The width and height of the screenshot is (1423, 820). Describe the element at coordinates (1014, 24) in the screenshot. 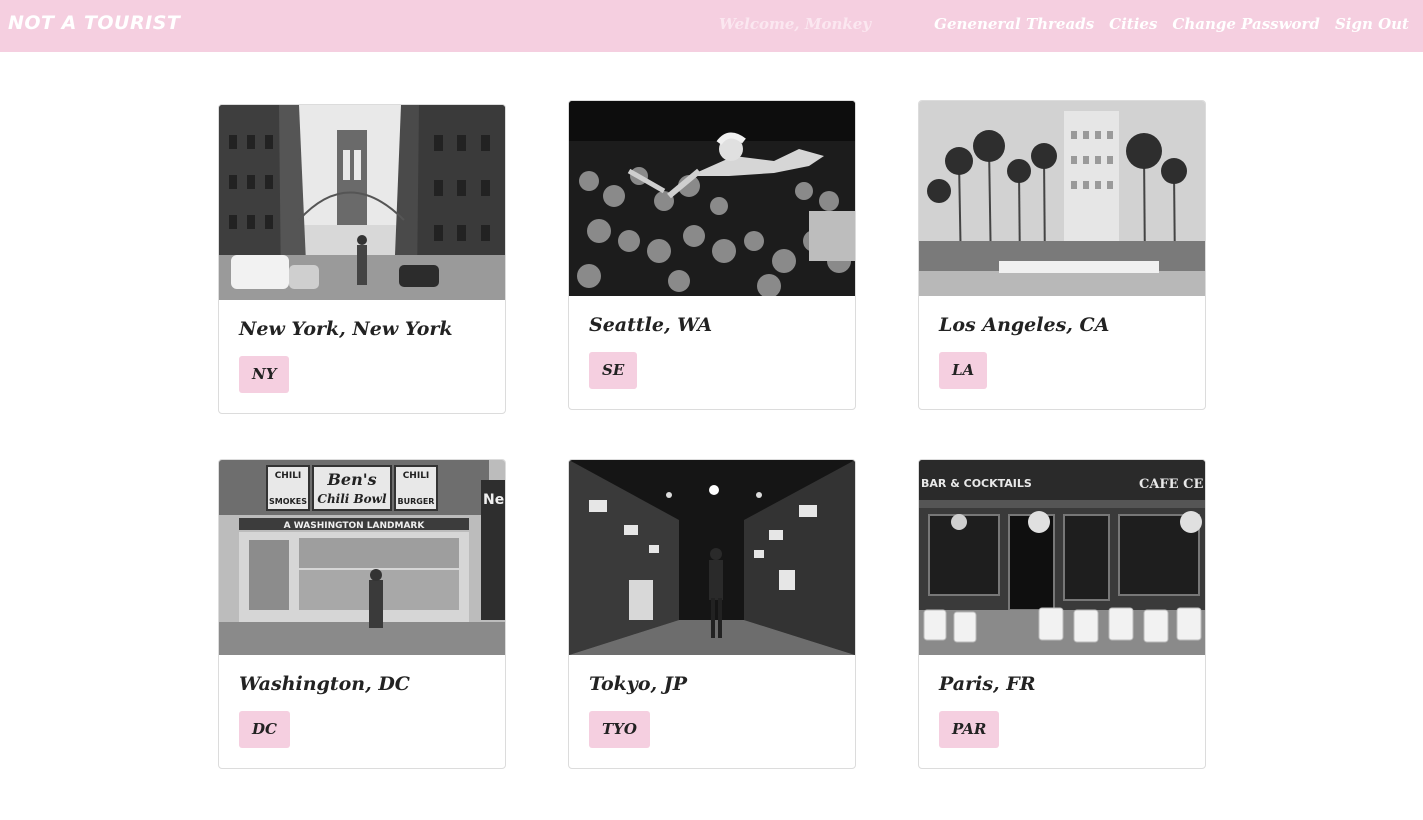

I see `nav-general-threads-link: Geneneral Threads` at that location.